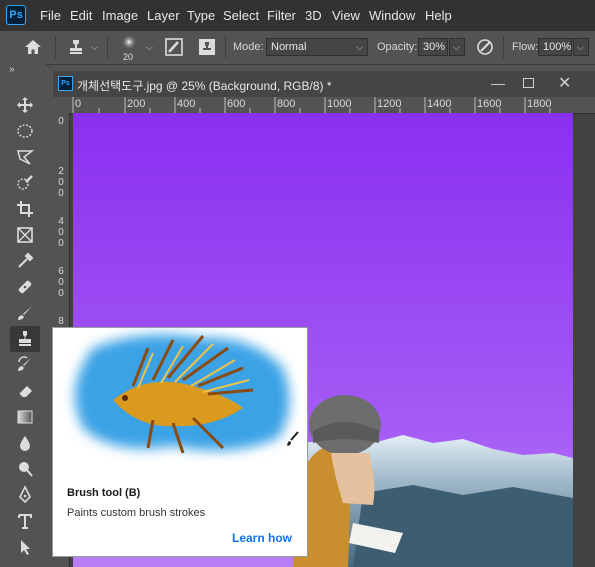 Image resolution: width=595 pixels, height=567 pixels. Describe the element at coordinates (25, 417) in the screenshot. I see `gradient-tool-icon` at that location.